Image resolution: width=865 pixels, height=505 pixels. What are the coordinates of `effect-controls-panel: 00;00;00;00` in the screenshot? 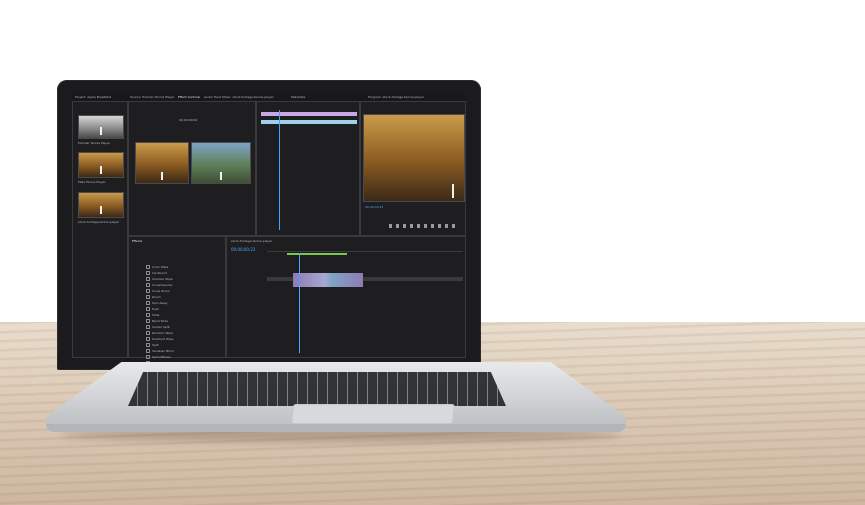 It's located at (192, 168).